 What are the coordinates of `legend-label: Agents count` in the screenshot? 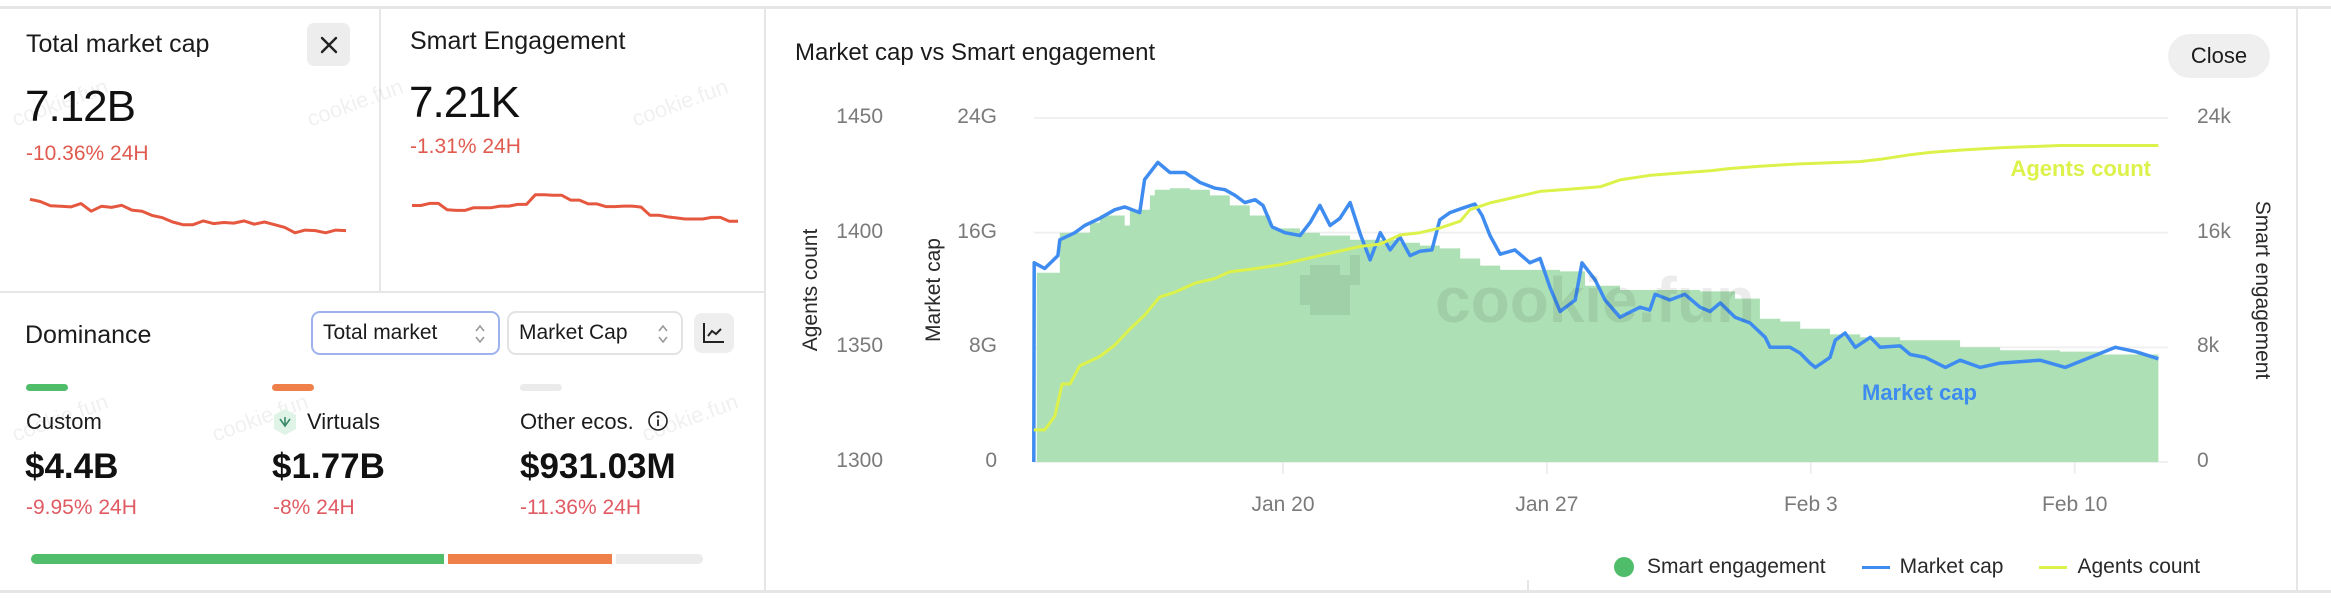 It's located at (2139, 566).